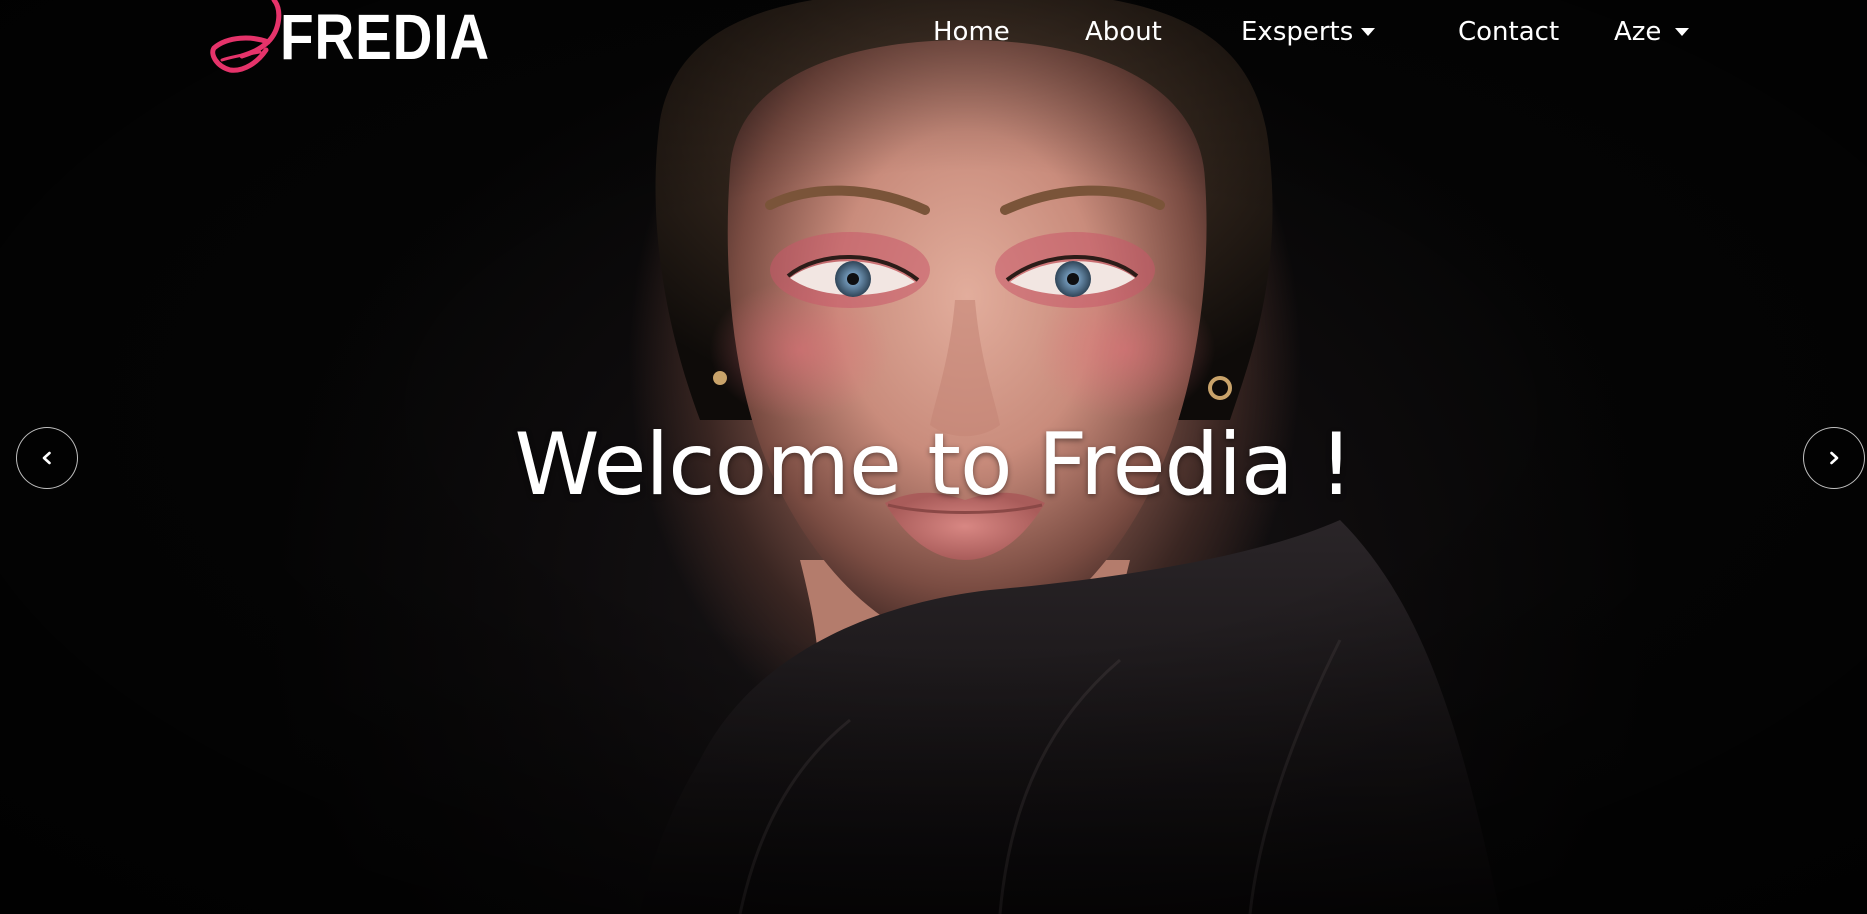  Describe the element at coordinates (1297, 32) in the screenshot. I see `nav-experts-label: Exsperts` at that location.